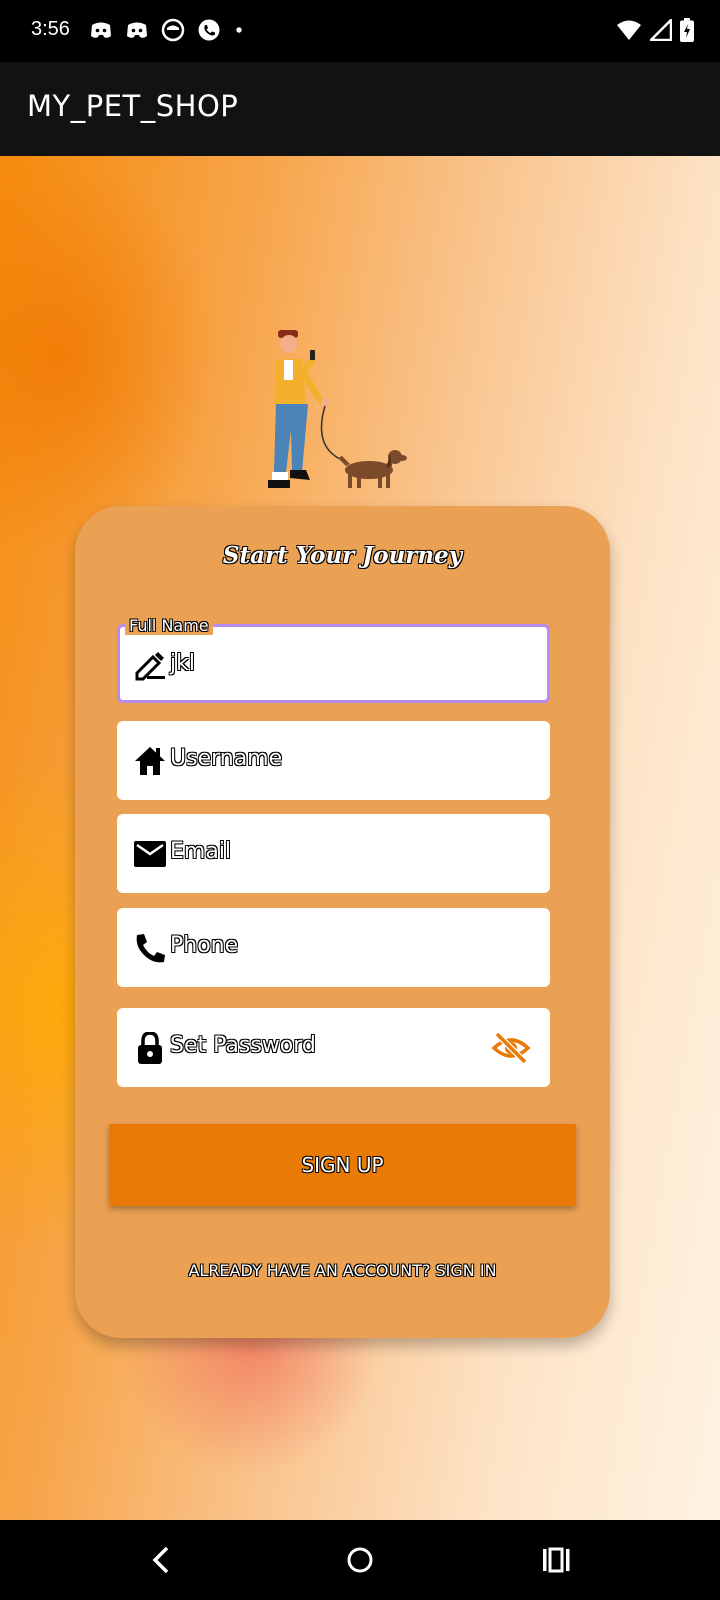  I want to click on notification-icons, so click(167, 30).